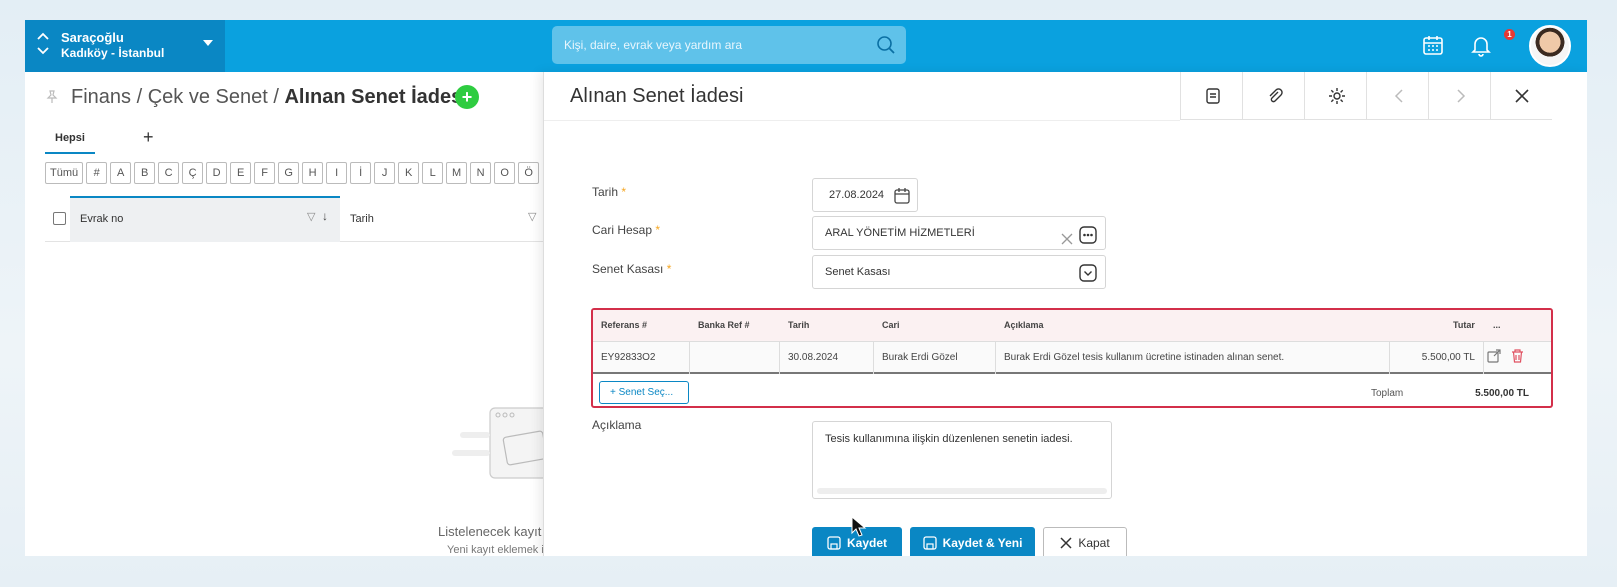  I want to click on alpha-filter-button: B, so click(145, 173).